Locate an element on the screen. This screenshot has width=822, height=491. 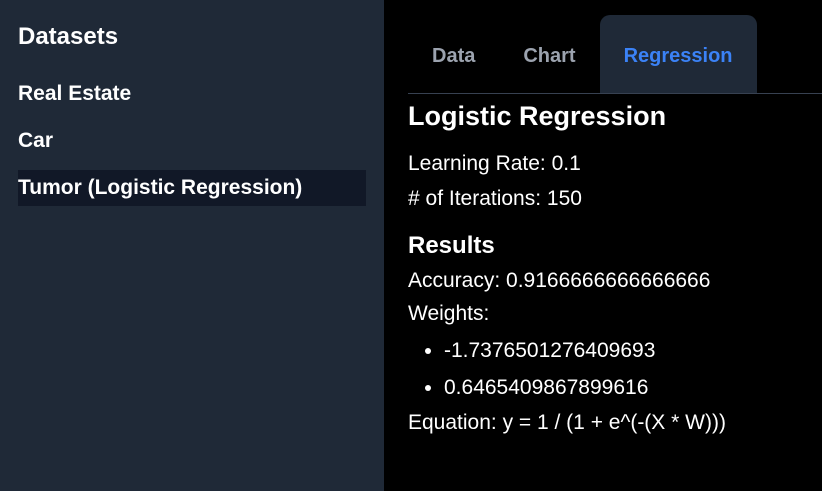
sidebar-title: Datasets is located at coordinates (68, 36).